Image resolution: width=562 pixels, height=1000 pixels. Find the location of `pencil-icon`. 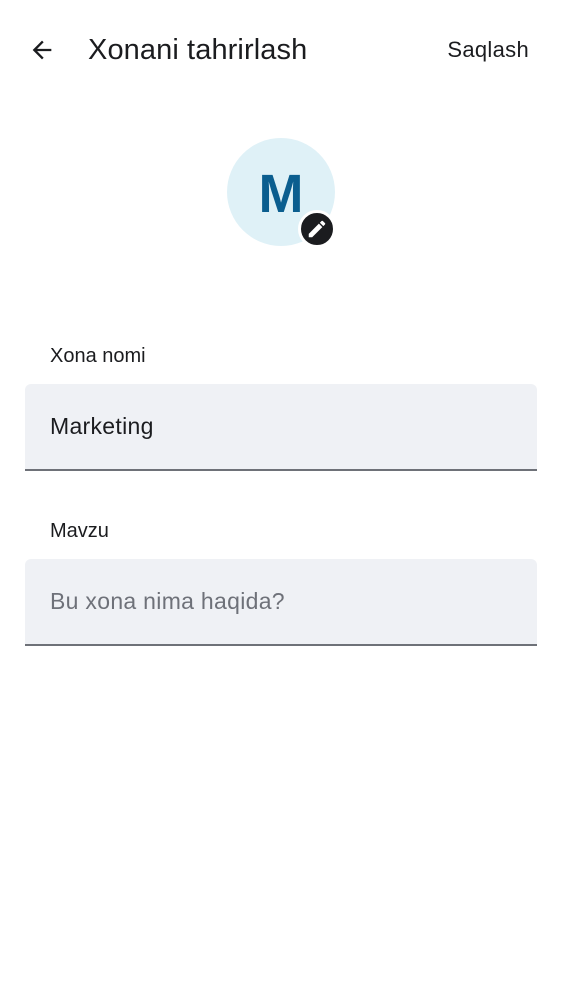

pencil-icon is located at coordinates (317, 229).